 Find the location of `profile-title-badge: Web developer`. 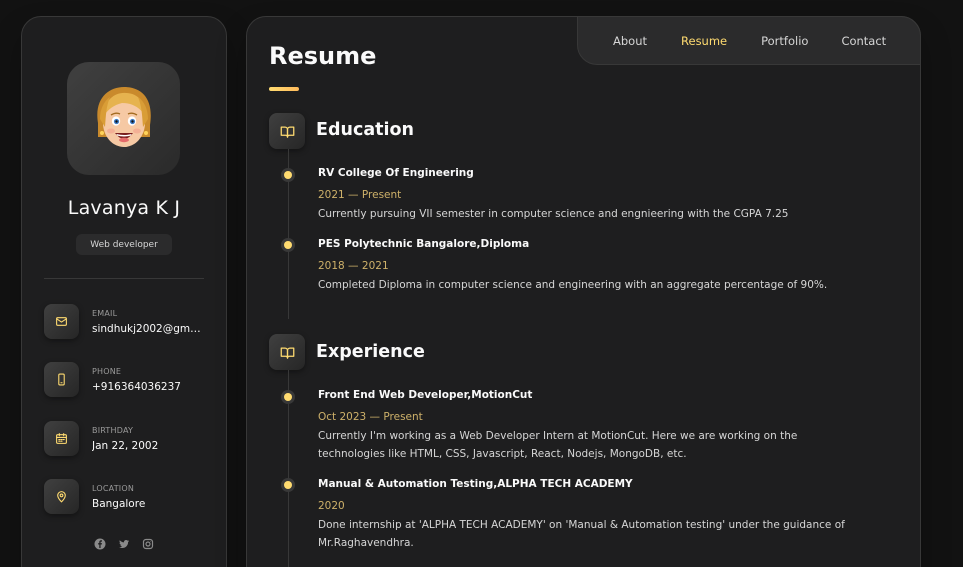

profile-title-badge: Web developer is located at coordinates (124, 244).